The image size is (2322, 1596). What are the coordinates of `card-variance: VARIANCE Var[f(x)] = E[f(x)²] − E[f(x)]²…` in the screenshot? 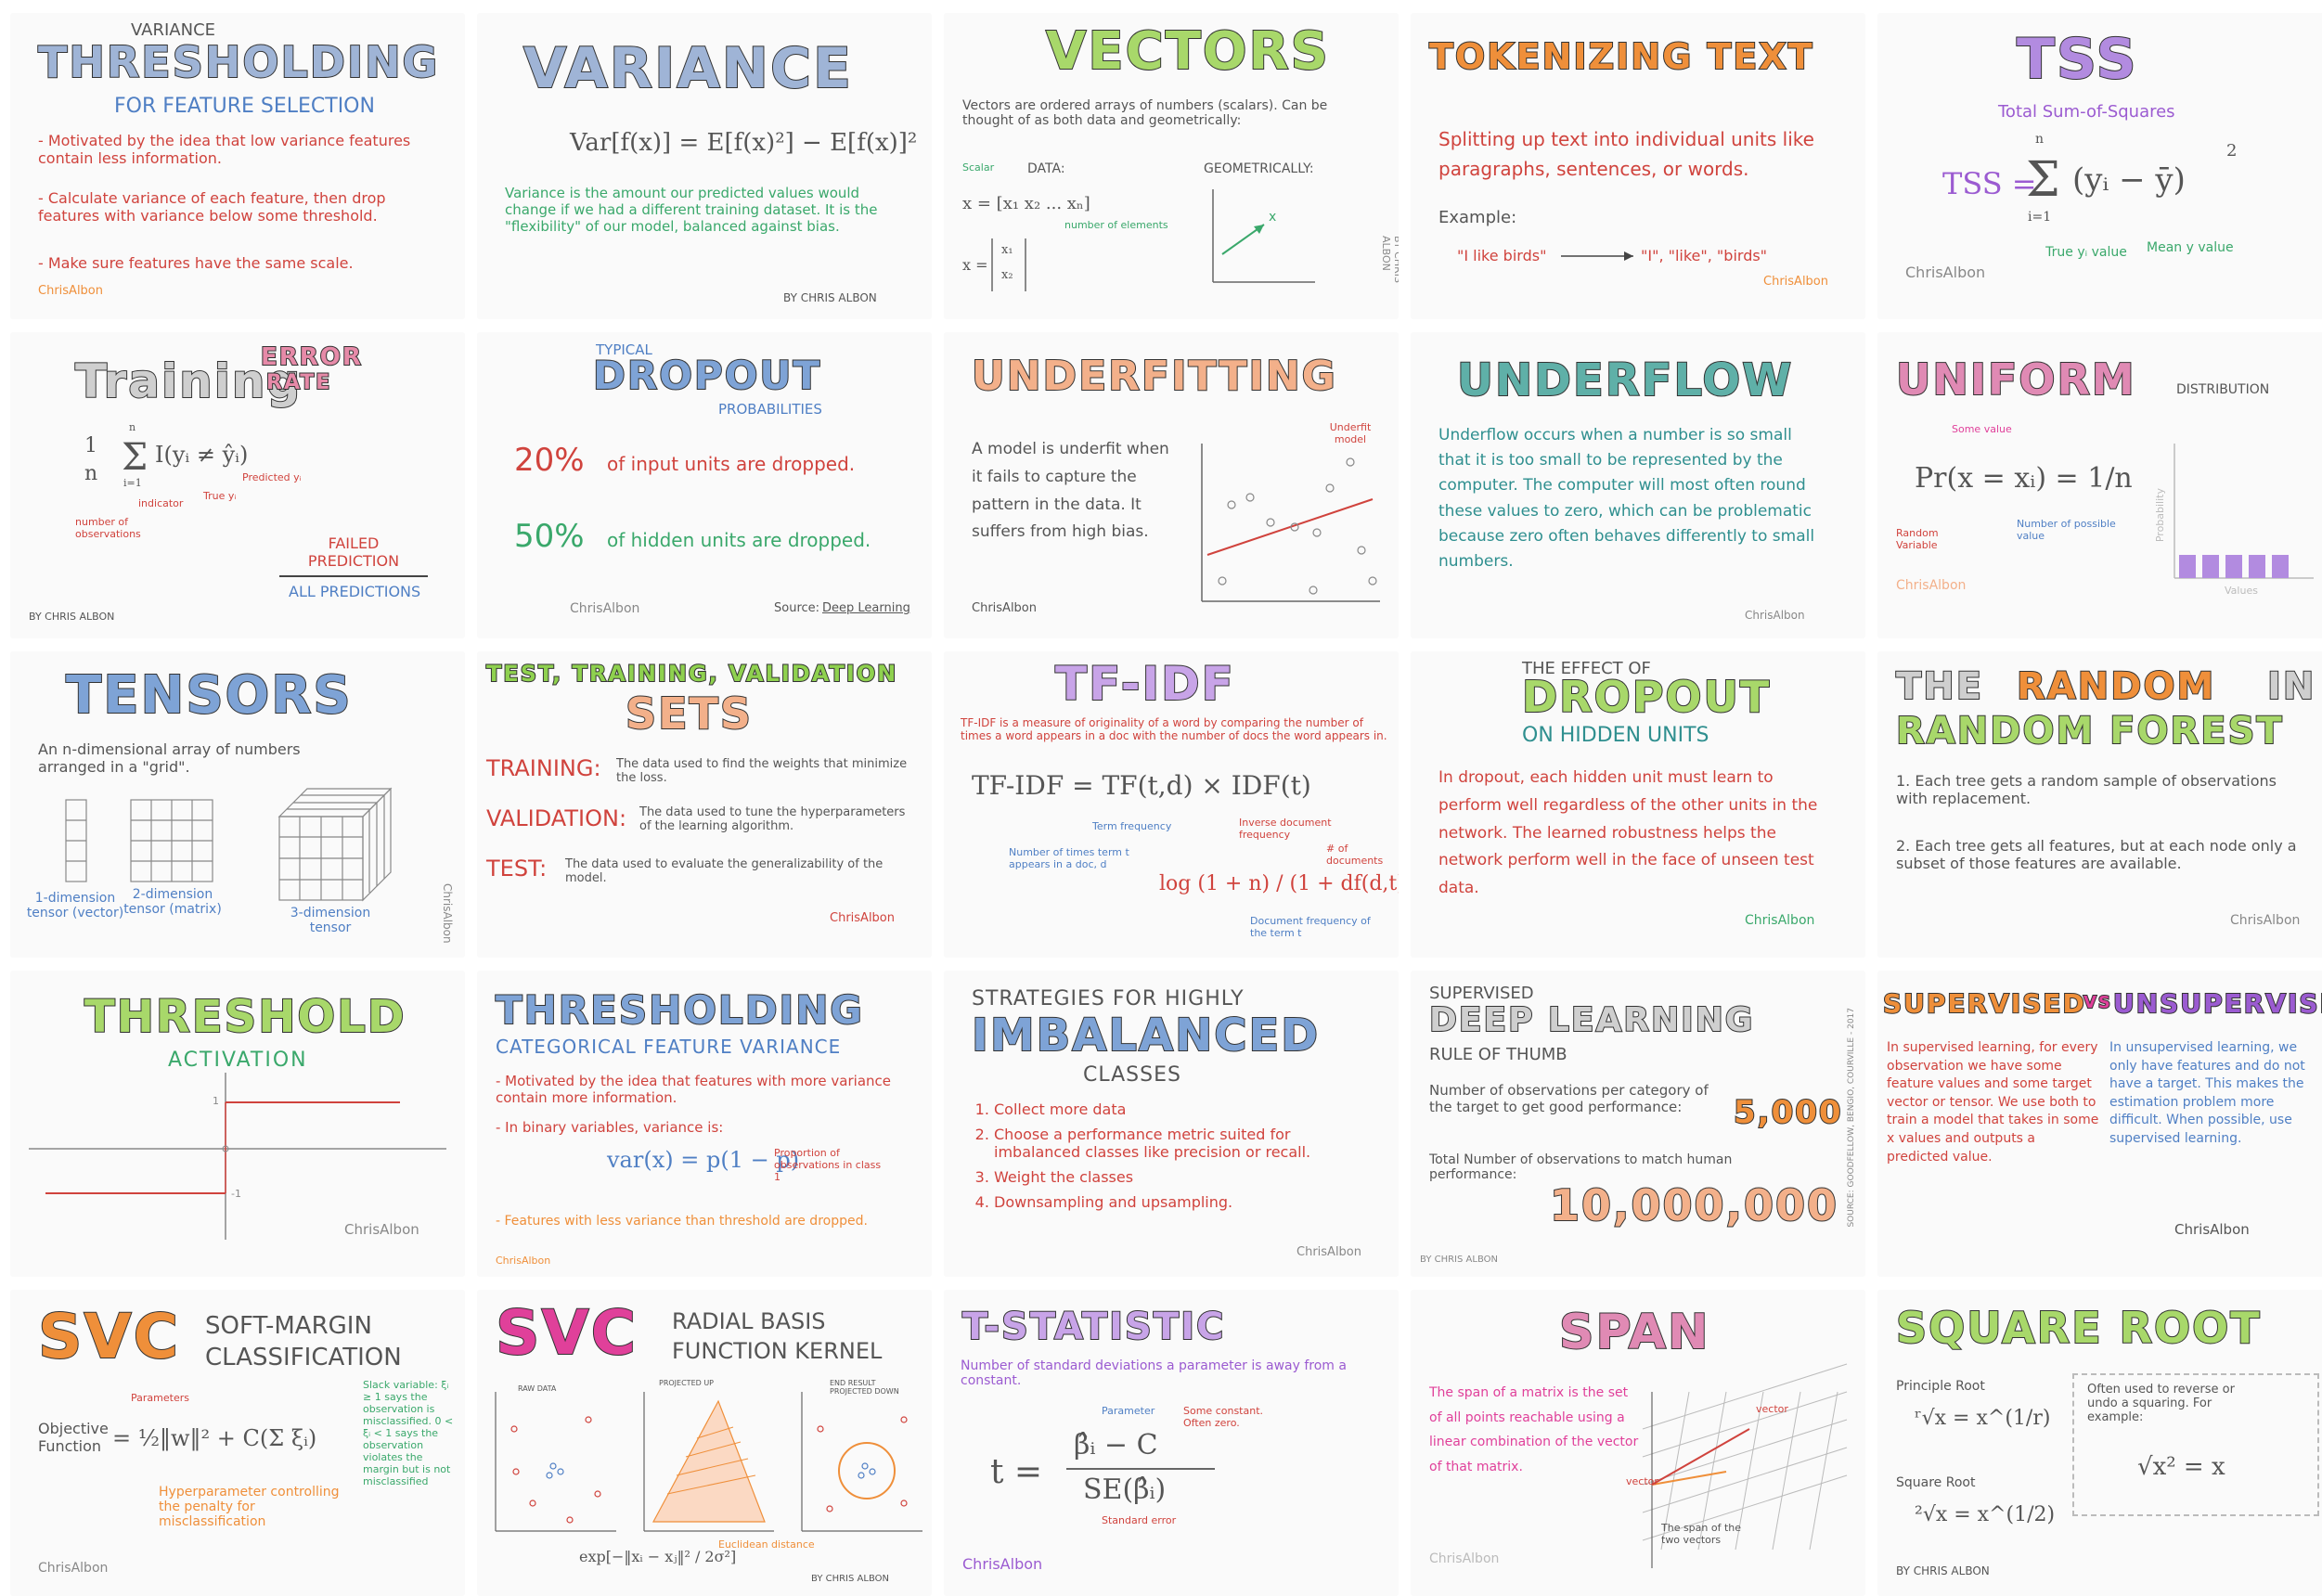 It's located at (704, 166).